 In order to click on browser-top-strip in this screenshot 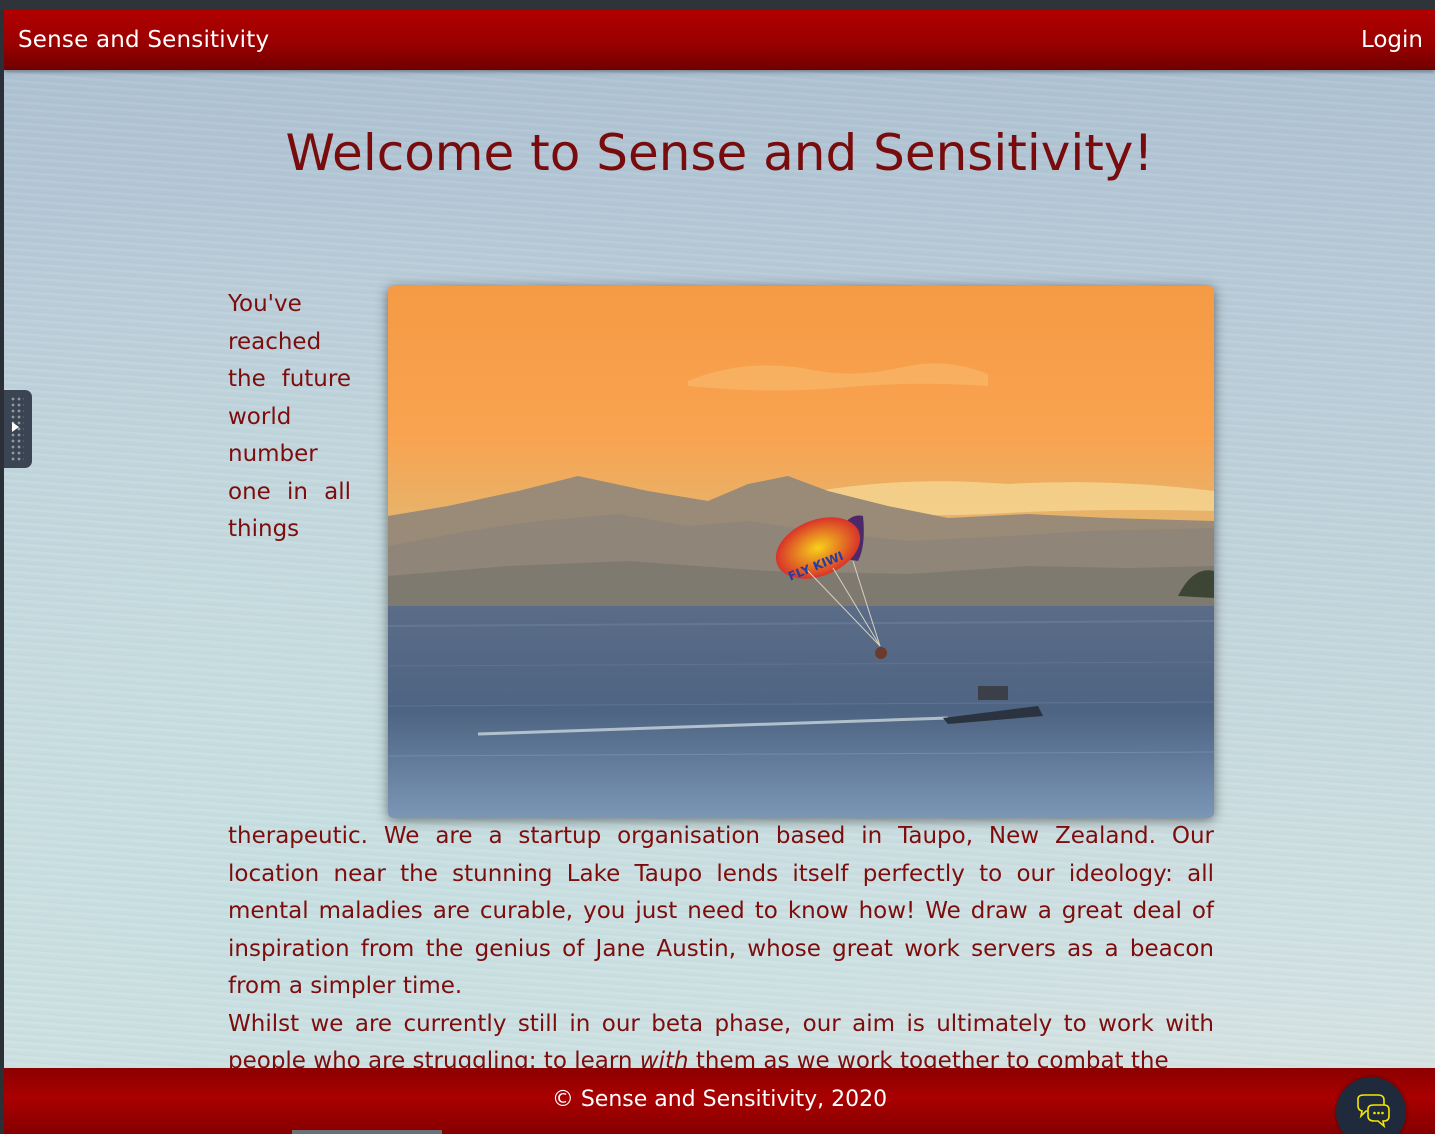, I will do `click(717, 5)`.